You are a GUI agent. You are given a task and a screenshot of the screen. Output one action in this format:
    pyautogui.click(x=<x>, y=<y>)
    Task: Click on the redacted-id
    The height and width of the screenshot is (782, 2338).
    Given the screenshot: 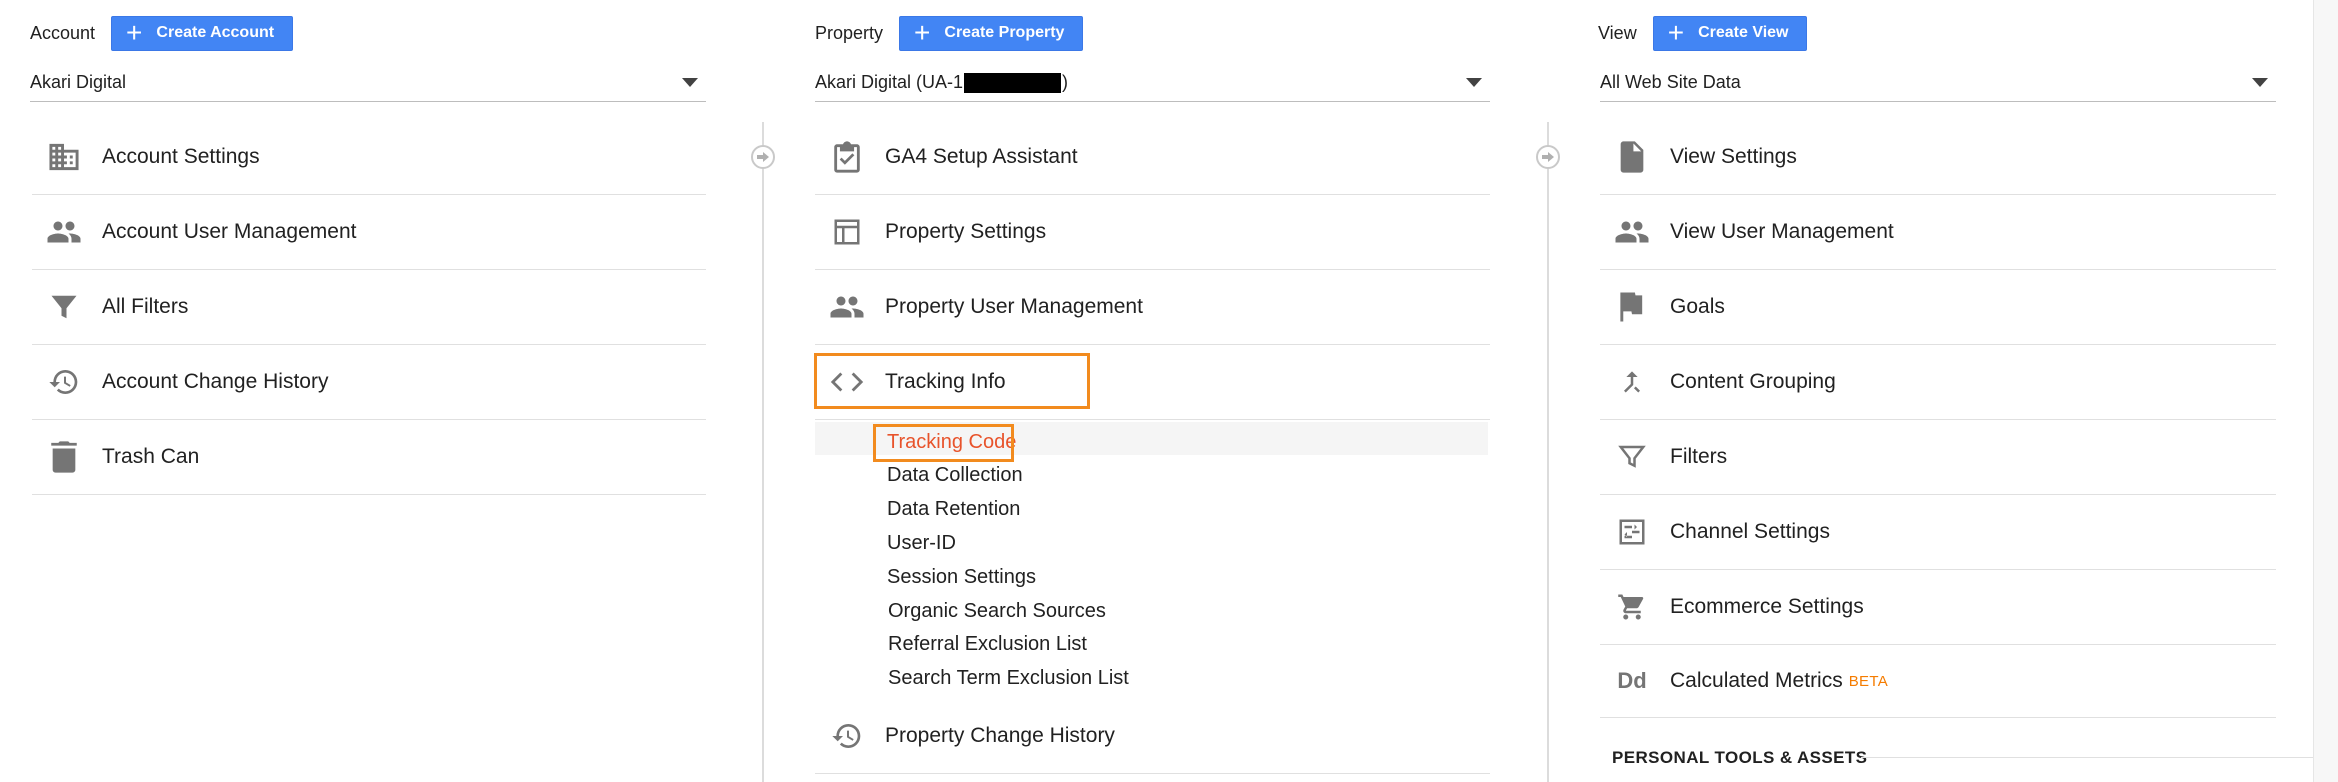 What is the action you would take?
    pyautogui.click(x=1013, y=82)
    